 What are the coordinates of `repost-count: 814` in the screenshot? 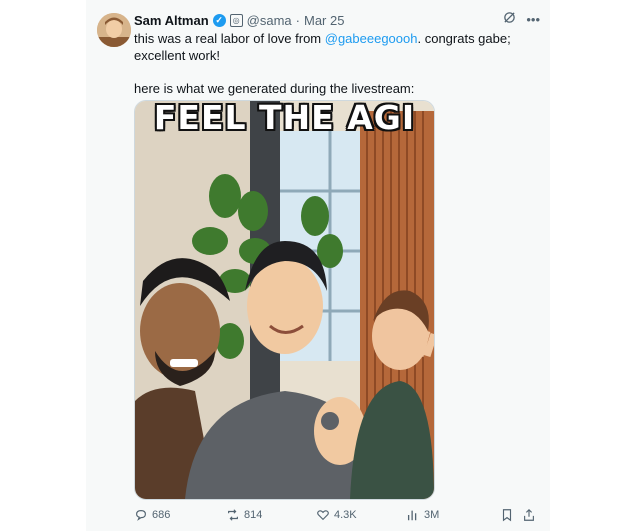 It's located at (253, 515).